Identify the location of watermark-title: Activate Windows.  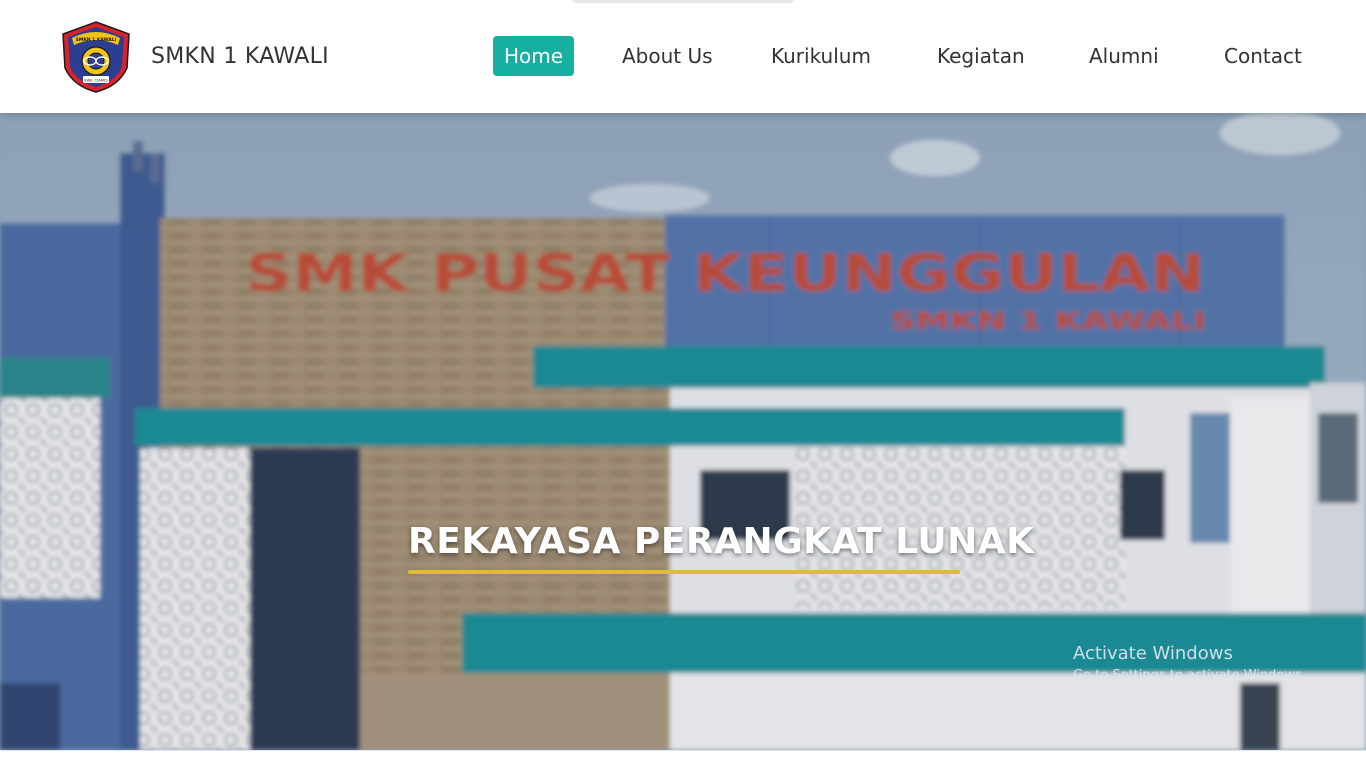
(1153, 653).